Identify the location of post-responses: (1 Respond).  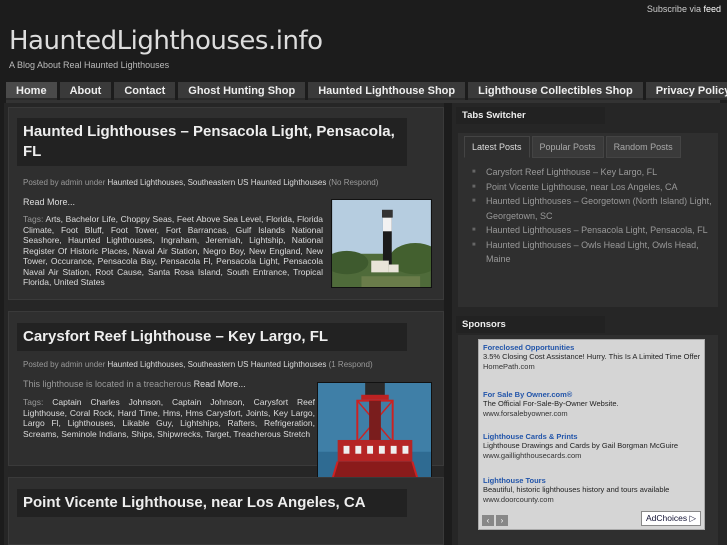
(351, 364).